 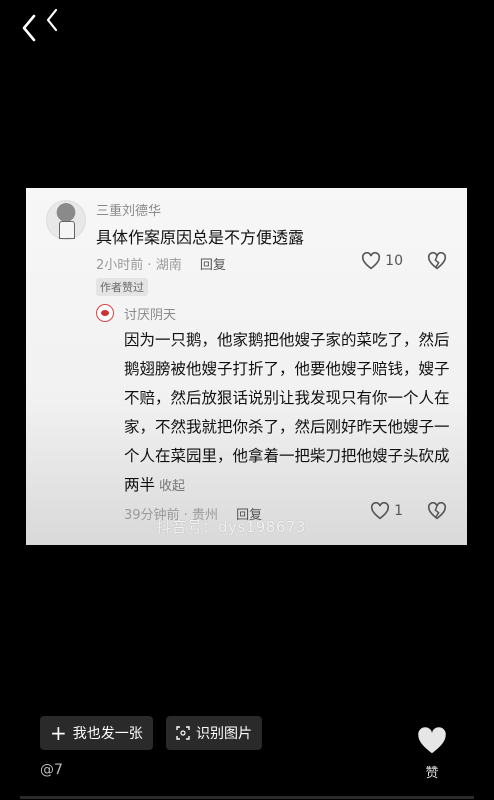 I want to click on post-too-button: + 我也发一张, so click(x=96, y=733).